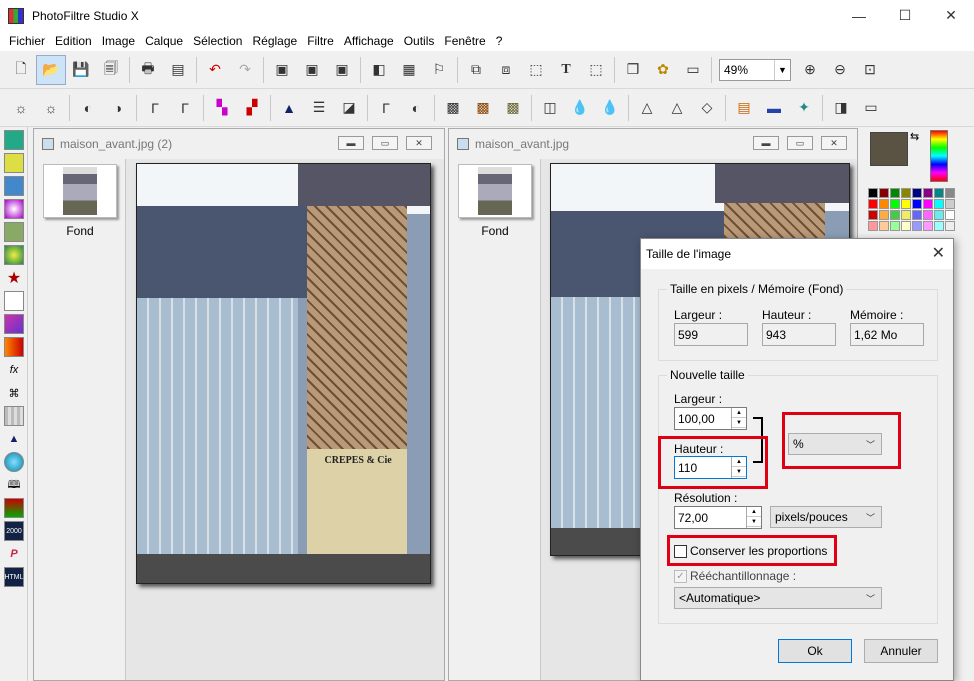 The height and width of the screenshot is (681, 974). What do you see at coordinates (663, 70) in the screenshot?
I see `plugins-icon: ✿` at bounding box center [663, 70].